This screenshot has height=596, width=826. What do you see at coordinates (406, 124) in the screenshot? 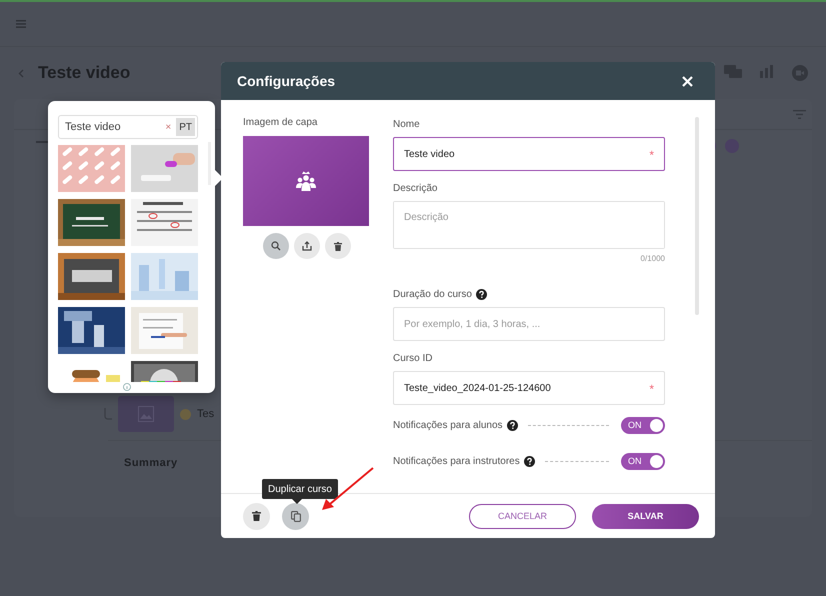
I see `field-label: Nome` at bounding box center [406, 124].